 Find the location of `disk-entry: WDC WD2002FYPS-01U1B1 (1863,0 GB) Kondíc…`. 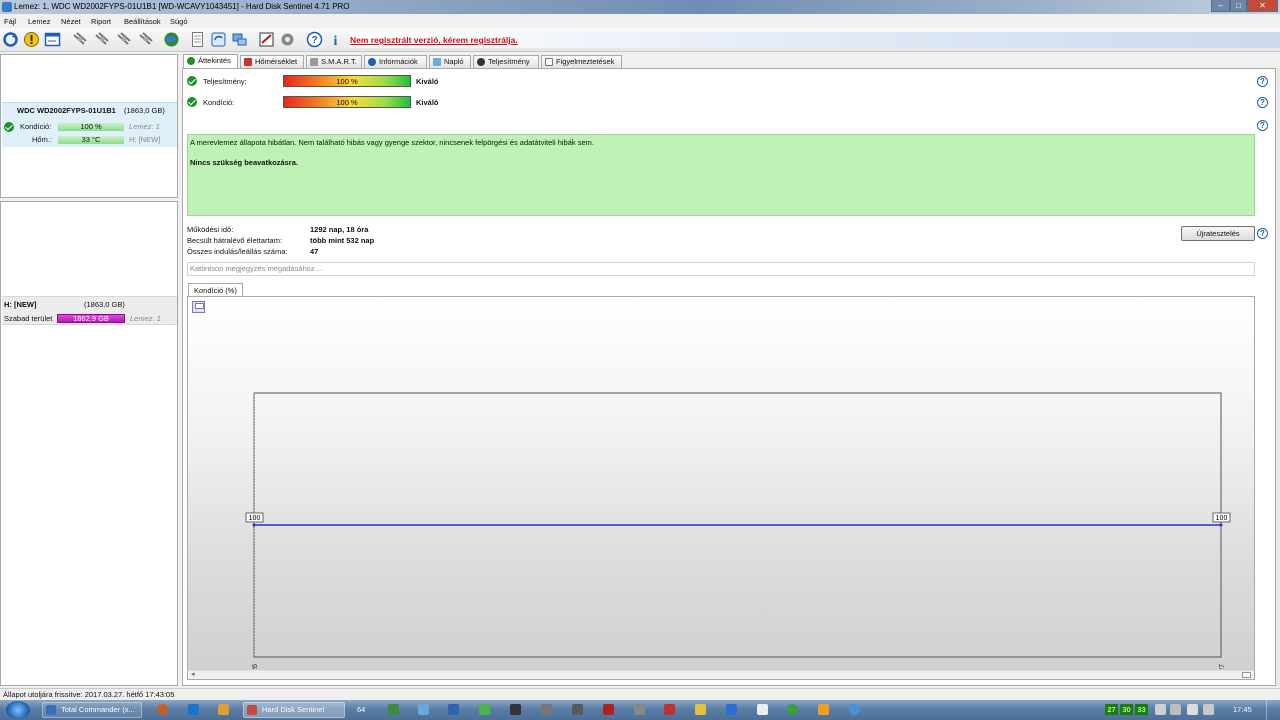

disk-entry: WDC WD2002FYPS-01U1B1 (1863,0 GB) Kondíc… is located at coordinates (89, 124).